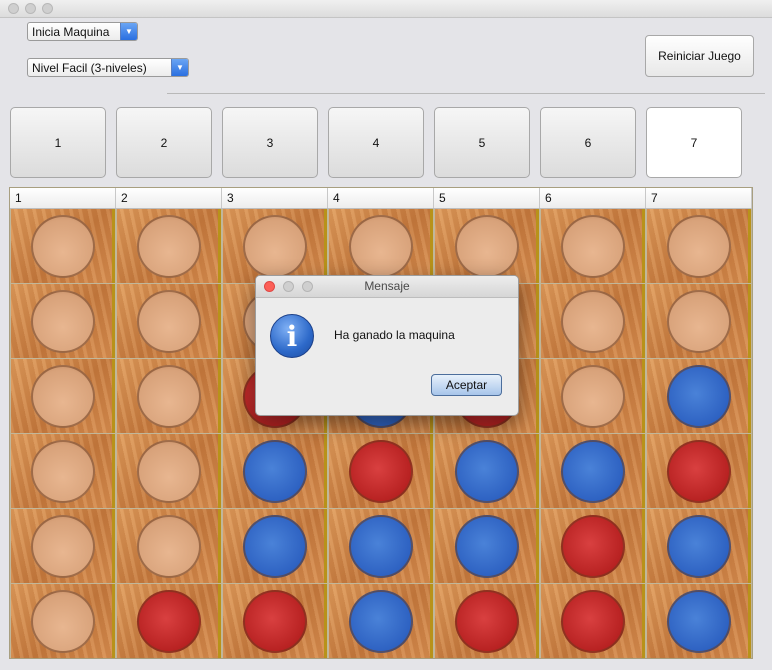 Image resolution: width=772 pixels, height=670 pixels. Describe the element at coordinates (376, 142) in the screenshot. I see `column-button-4: 4` at that location.